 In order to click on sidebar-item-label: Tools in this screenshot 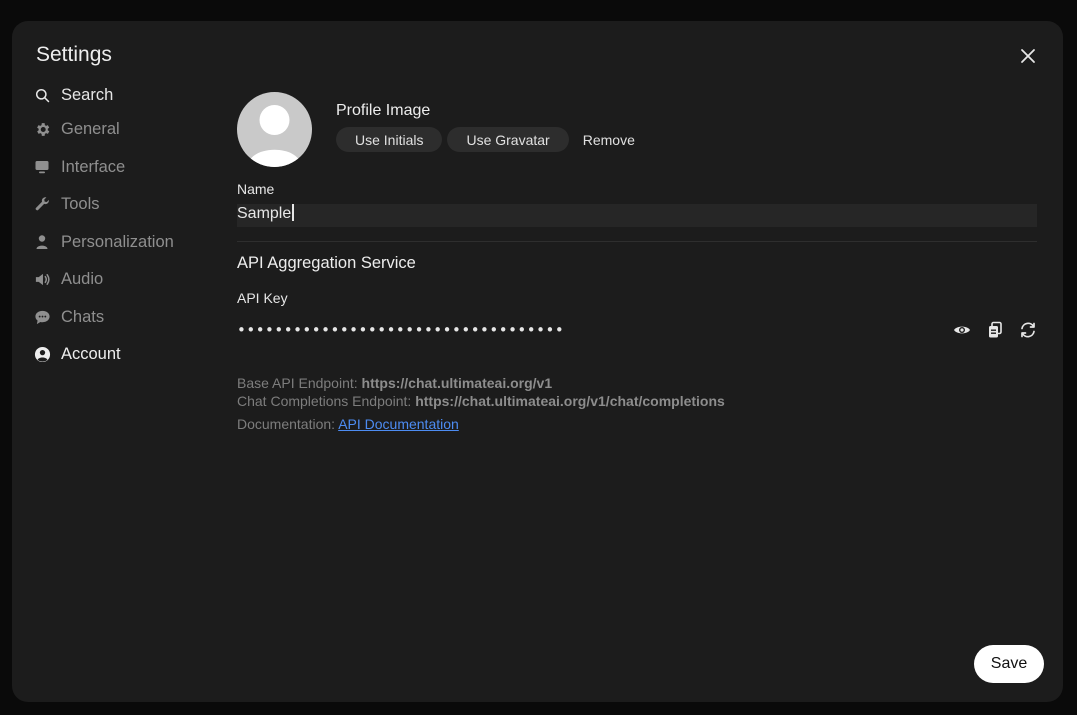, I will do `click(80, 204)`.